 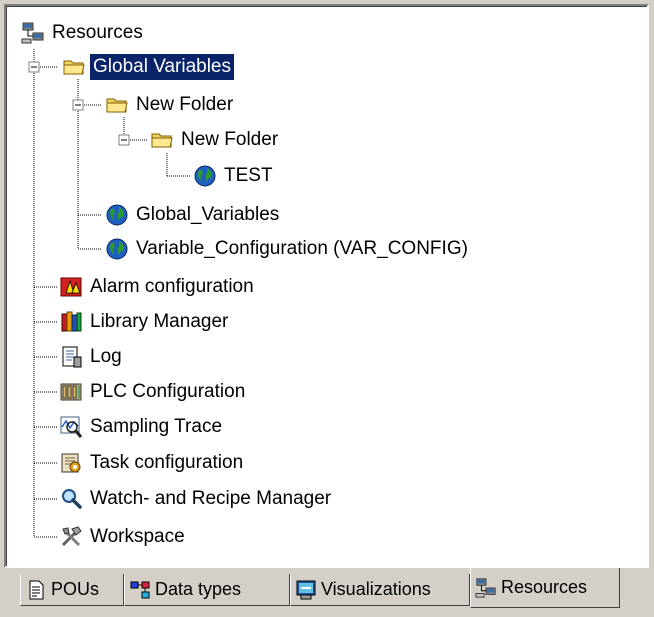 I want to click on tree-node-new-folder-nested: New Folder, so click(x=215, y=140).